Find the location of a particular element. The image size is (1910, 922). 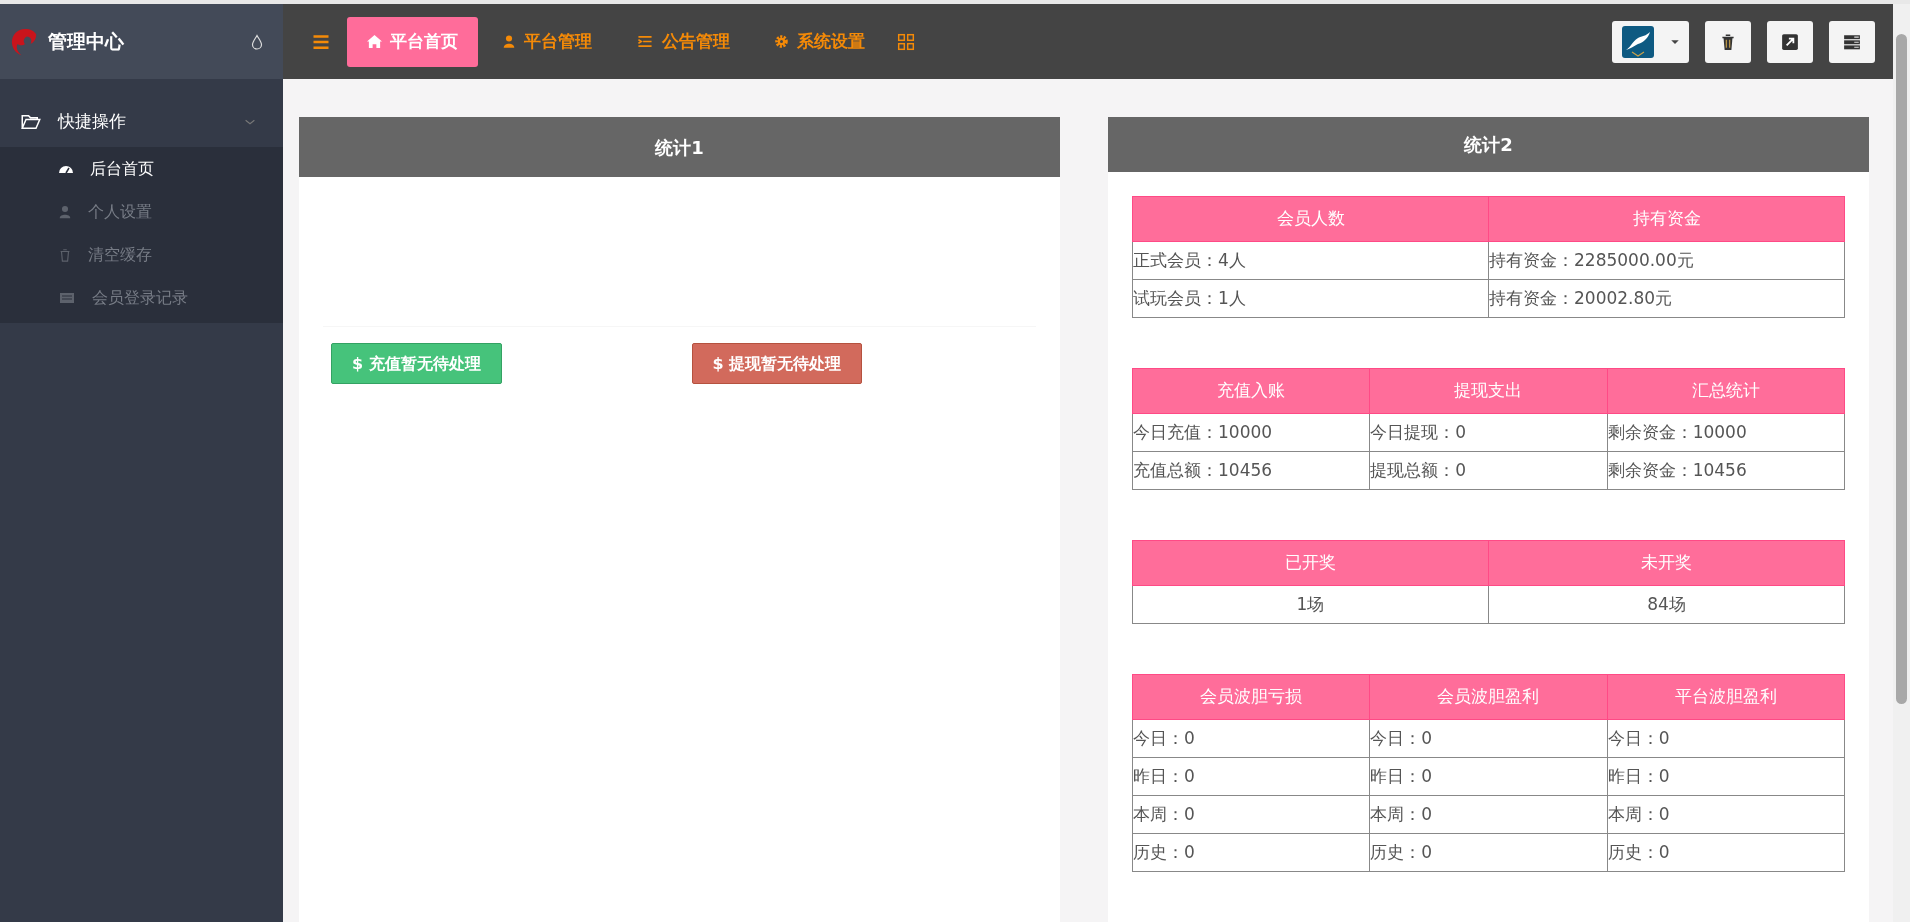

nav-tab: 系统设置 is located at coordinates (819, 41).